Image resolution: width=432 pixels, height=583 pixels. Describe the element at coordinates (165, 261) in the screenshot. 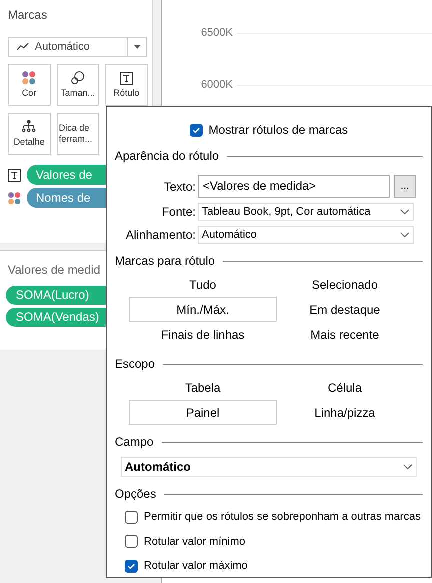

I see `section-title: Marcas para rótulo` at that location.